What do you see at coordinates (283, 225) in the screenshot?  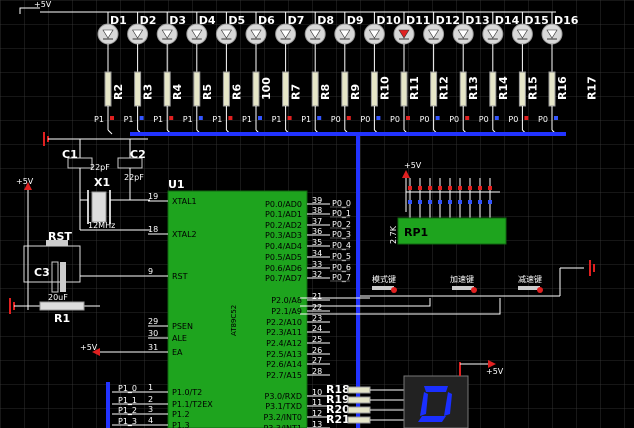 I see `mcu-right-pin-name: P0.2/AD2` at bounding box center [283, 225].